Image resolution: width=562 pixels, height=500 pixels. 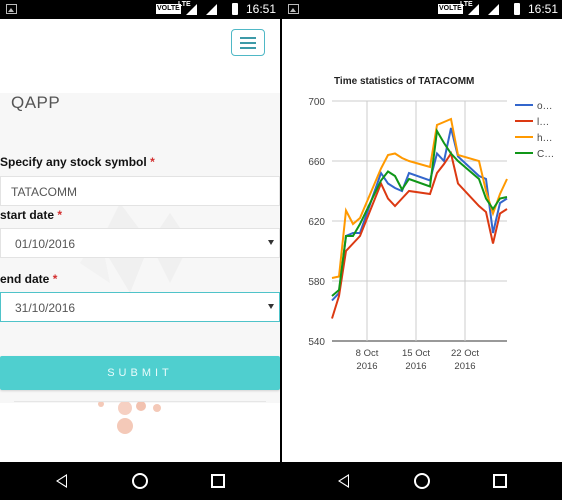 I want to click on start-date-select: 01/10/2016, so click(x=140, y=243).